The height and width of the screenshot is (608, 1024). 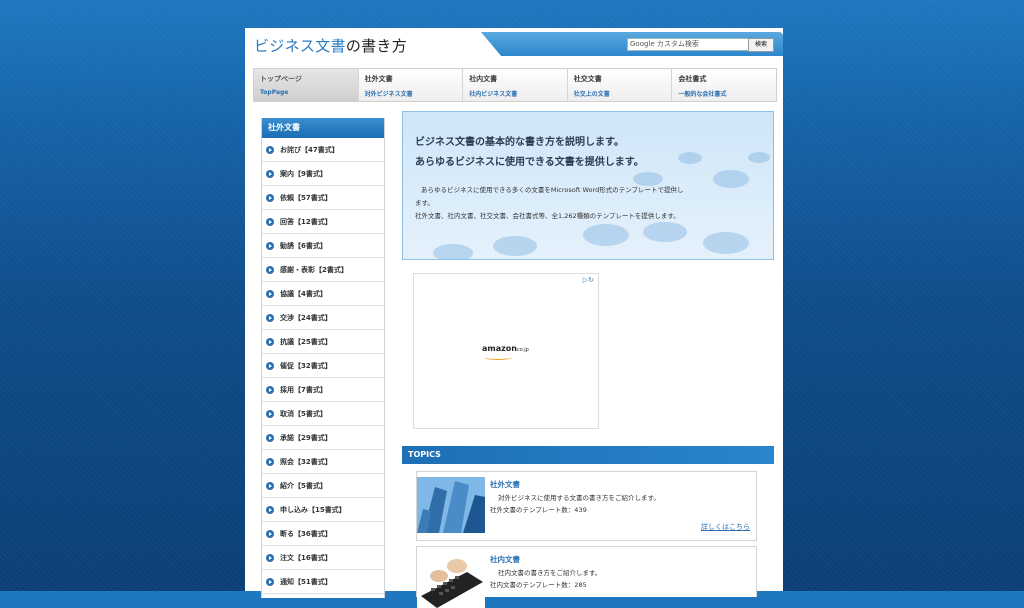 I want to click on sidebar-item-label: 承諾【29書式】, so click(x=306, y=437).